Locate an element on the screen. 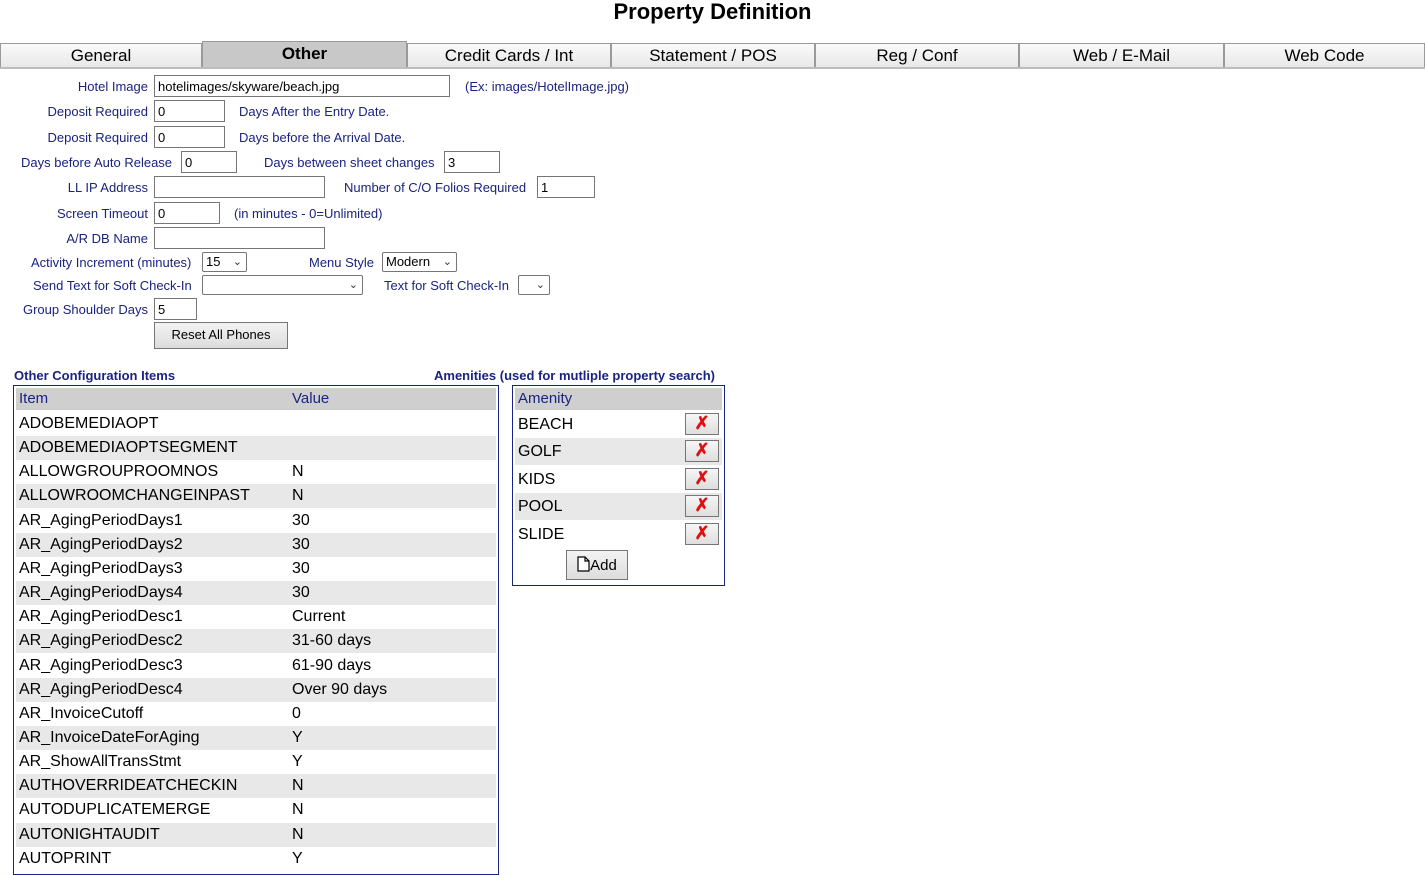  sheet-changes-label: Days between sheet changes is located at coordinates (349, 162).